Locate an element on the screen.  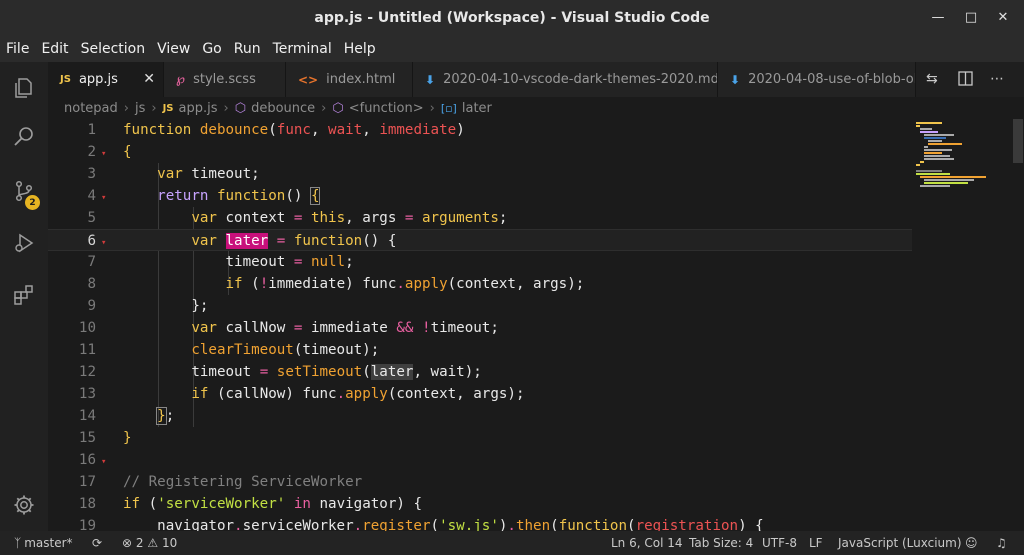
maximize-button: □ is located at coordinates (971, 17).